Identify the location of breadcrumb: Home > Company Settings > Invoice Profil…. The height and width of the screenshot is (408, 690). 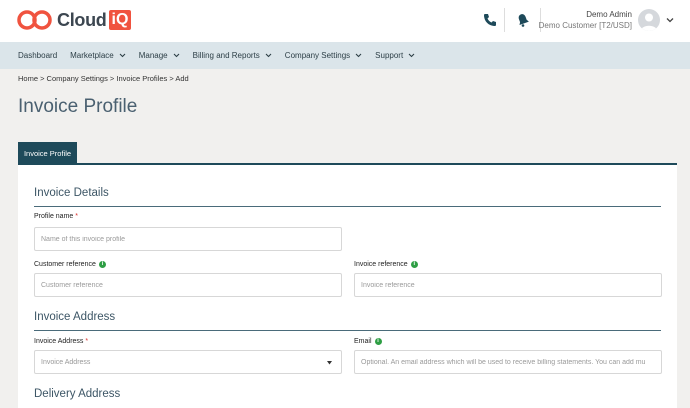
(103, 78).